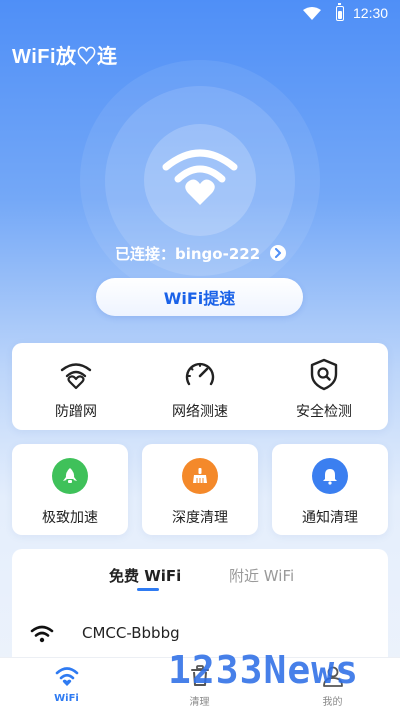  I want to click on active-tab-indicator, so click(148, 589).